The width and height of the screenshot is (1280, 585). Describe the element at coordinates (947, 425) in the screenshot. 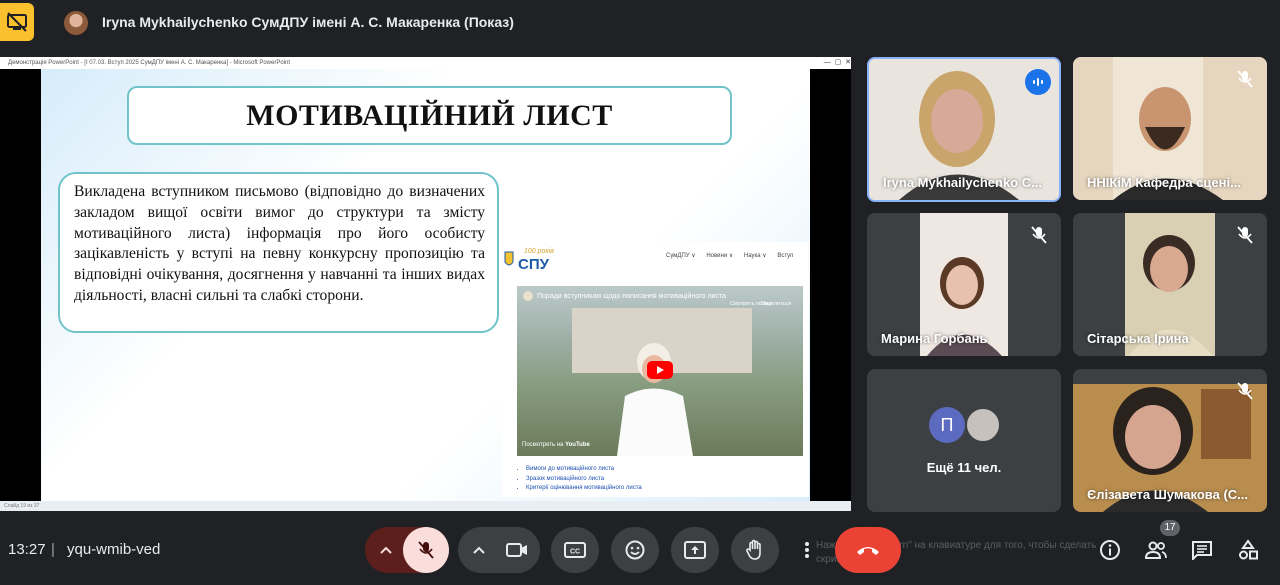

I see `participant-avatar-letter: П` at that location.